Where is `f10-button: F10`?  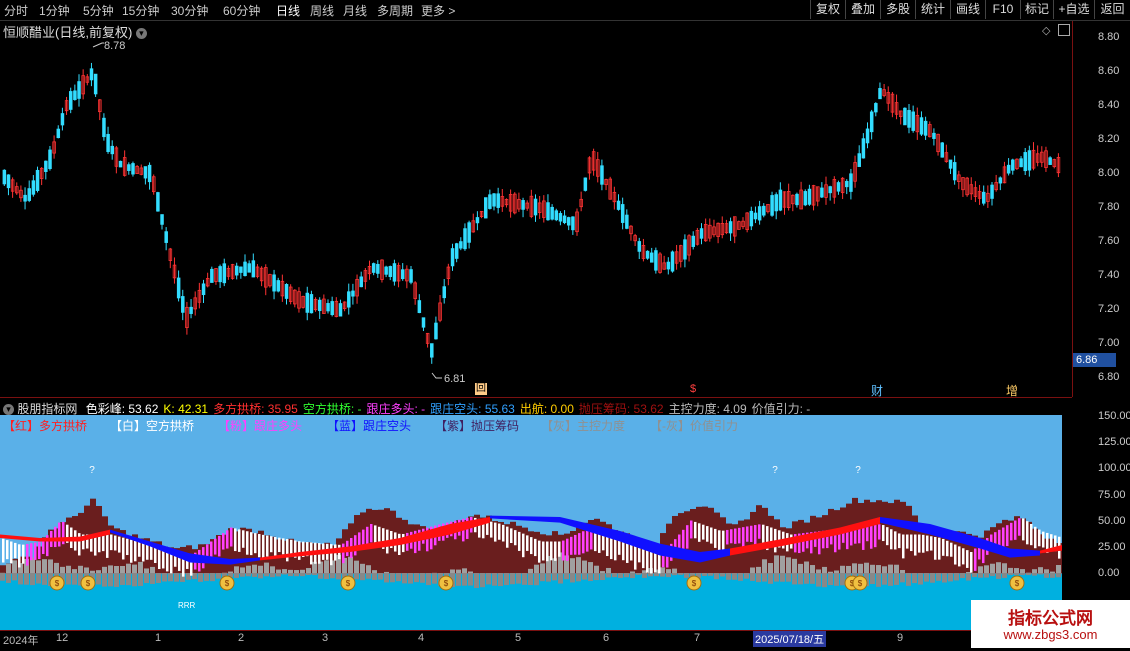 f10-button: F10 is located at coordinates (1002, 9).